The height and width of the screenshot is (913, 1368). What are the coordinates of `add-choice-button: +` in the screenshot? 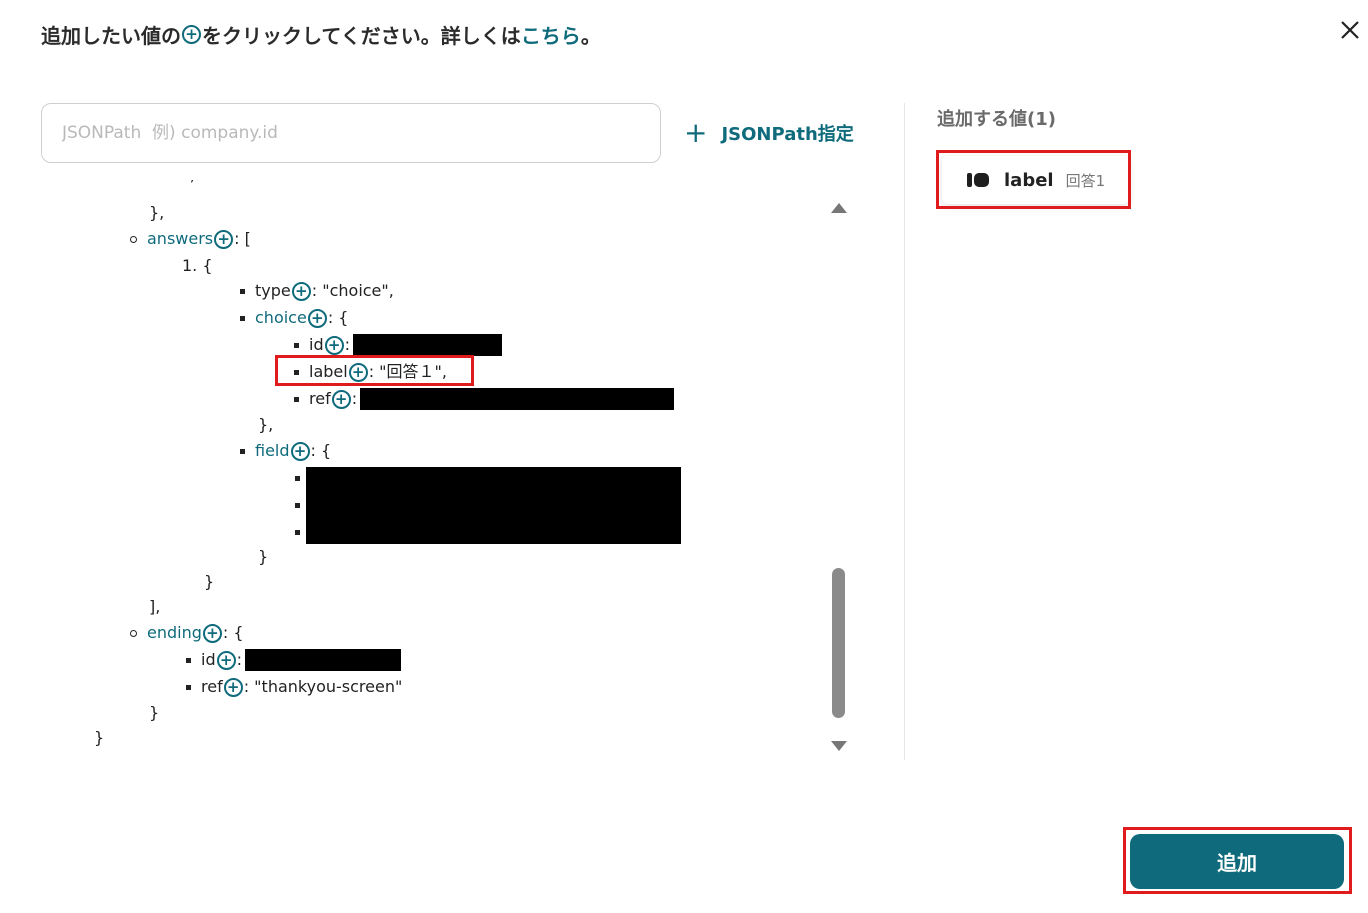 It's located at (317, 318).